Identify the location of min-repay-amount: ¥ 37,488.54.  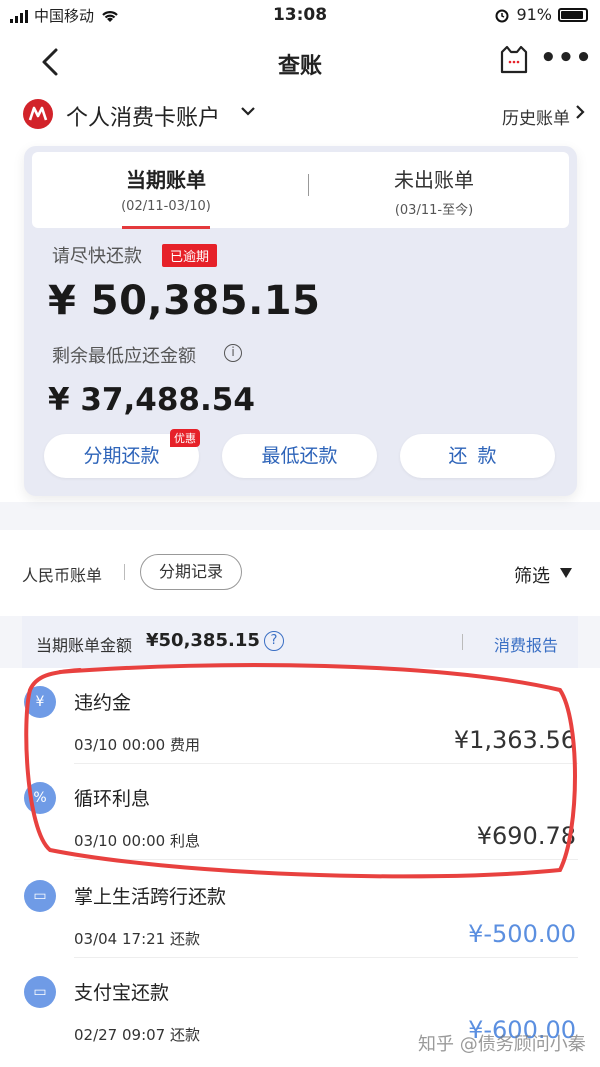
(151, 400).